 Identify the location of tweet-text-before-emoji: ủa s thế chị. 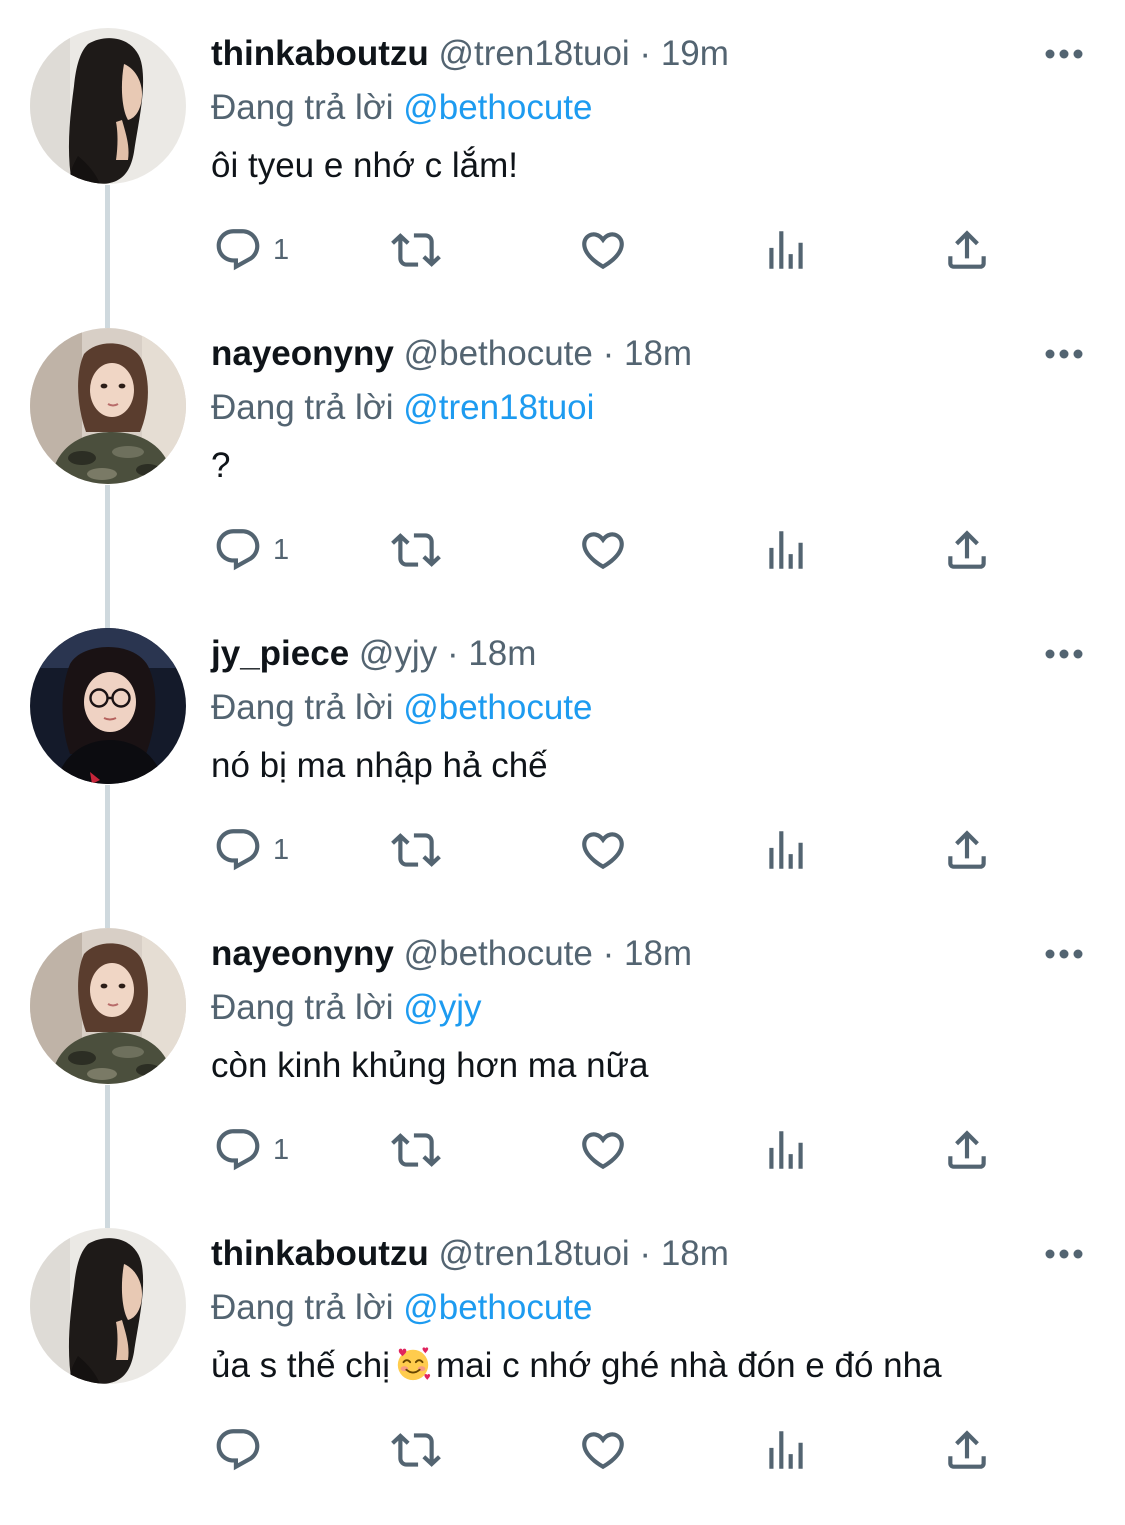
(300, 1365).